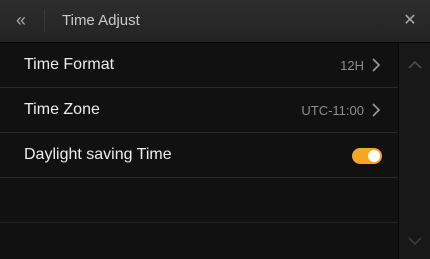 The height and width of the screenshot is (259, 430). Describe the element at coordinates (415, 241) in the screenshot. I see `chevron-down-icon` at that location.